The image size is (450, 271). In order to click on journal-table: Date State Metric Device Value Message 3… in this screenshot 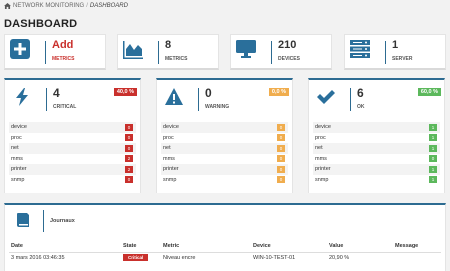, I will do `click(225, 252)`.